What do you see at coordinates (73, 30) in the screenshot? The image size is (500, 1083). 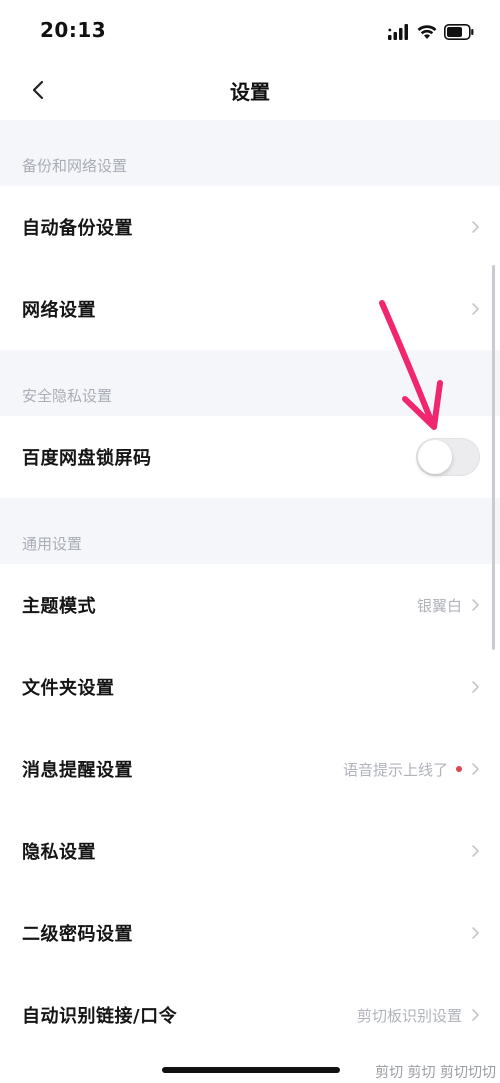 I see `status-time: 20:13` at bounding box center [73, 30].